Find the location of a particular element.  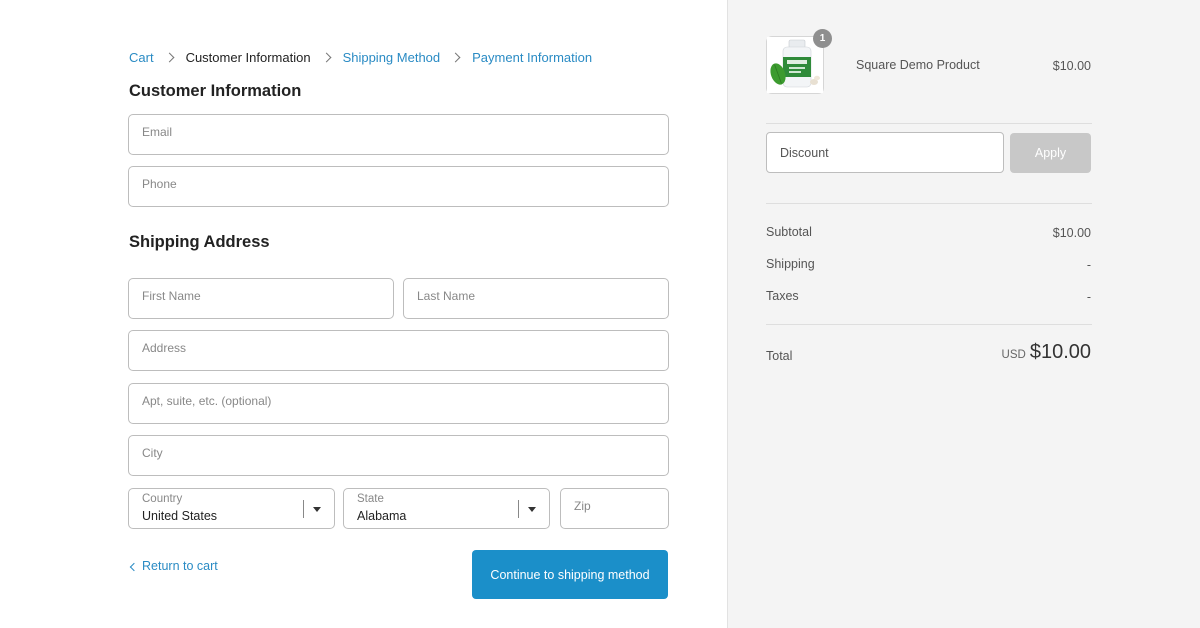

first-name-placeholder: First Name is located at coordinates (171, 296).